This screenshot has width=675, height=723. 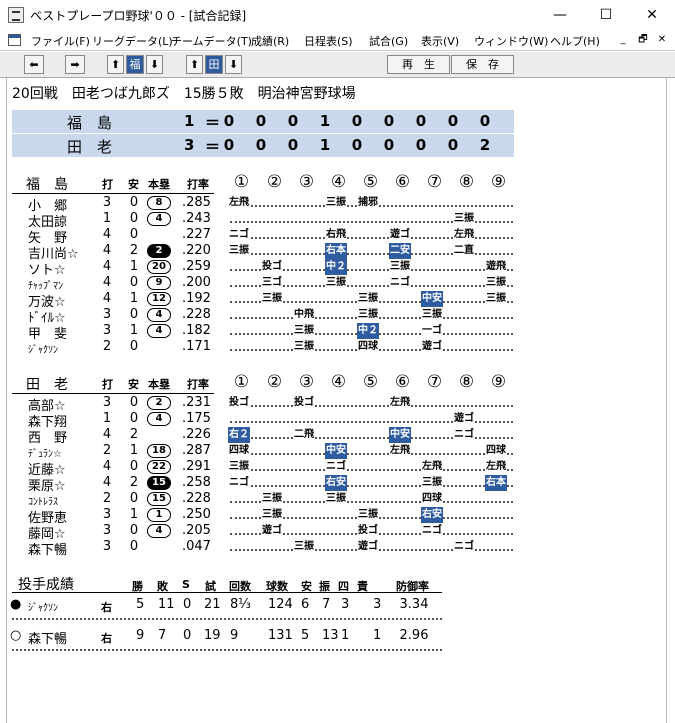 What do you see at coordinates (226, 606) in the screenshot?
I see `pitcher-row: ● ｼﾞｬｸｿﾝ右 5 11 0 21 8⅓ 124 6 7 3 3 3.34` at bounding box center [226, 606].